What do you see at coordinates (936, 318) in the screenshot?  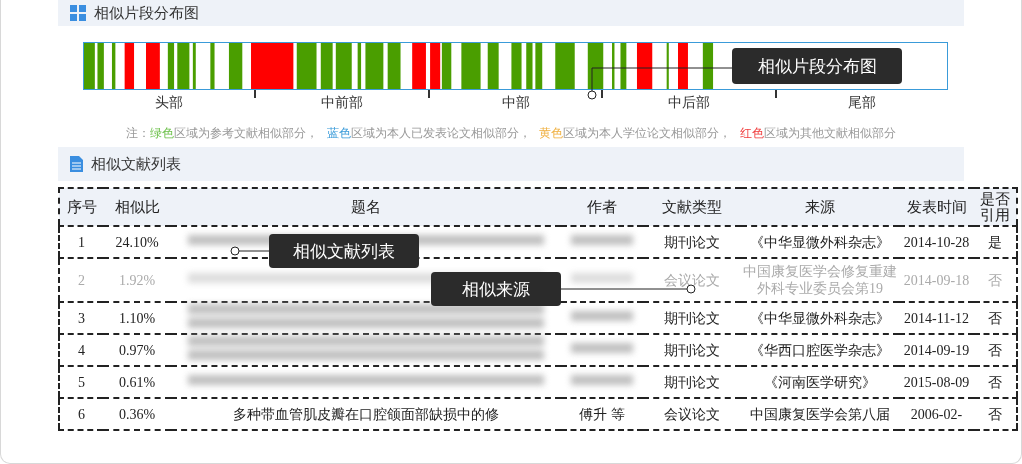 I see `table-cell: 2014-11-12` at bounding box center [936, 318].